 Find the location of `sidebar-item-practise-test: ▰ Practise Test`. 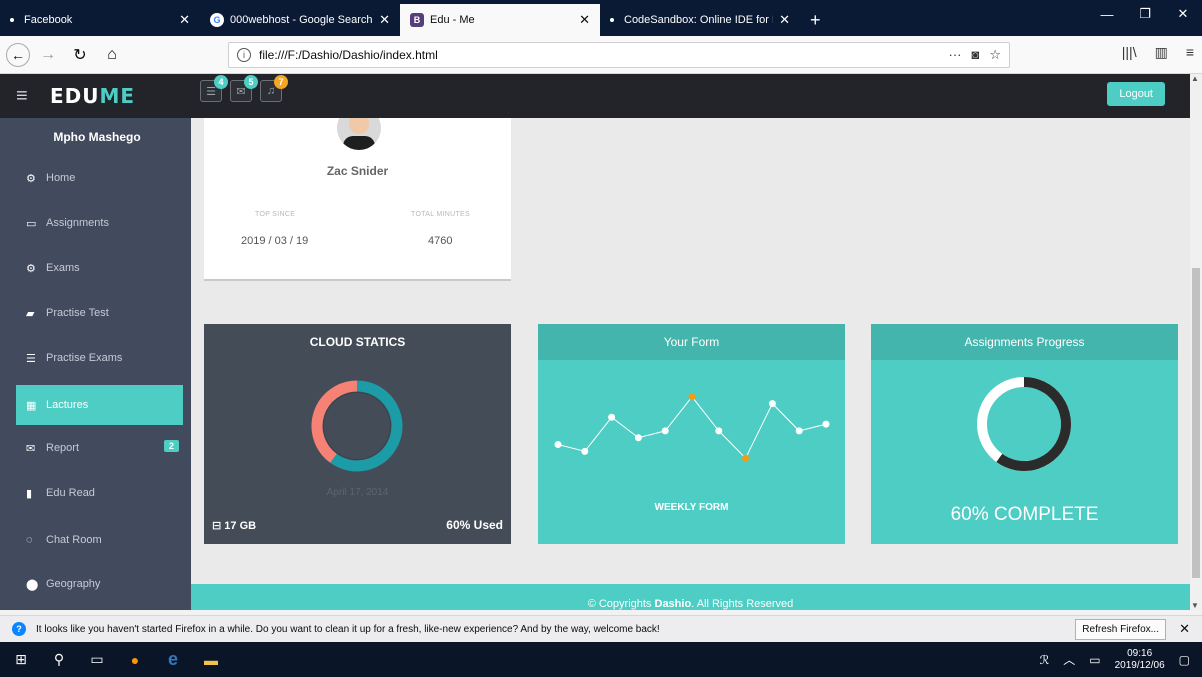

sidebar-item-practise-test: ▰ Practise Test is located at coordinates (95, 313).